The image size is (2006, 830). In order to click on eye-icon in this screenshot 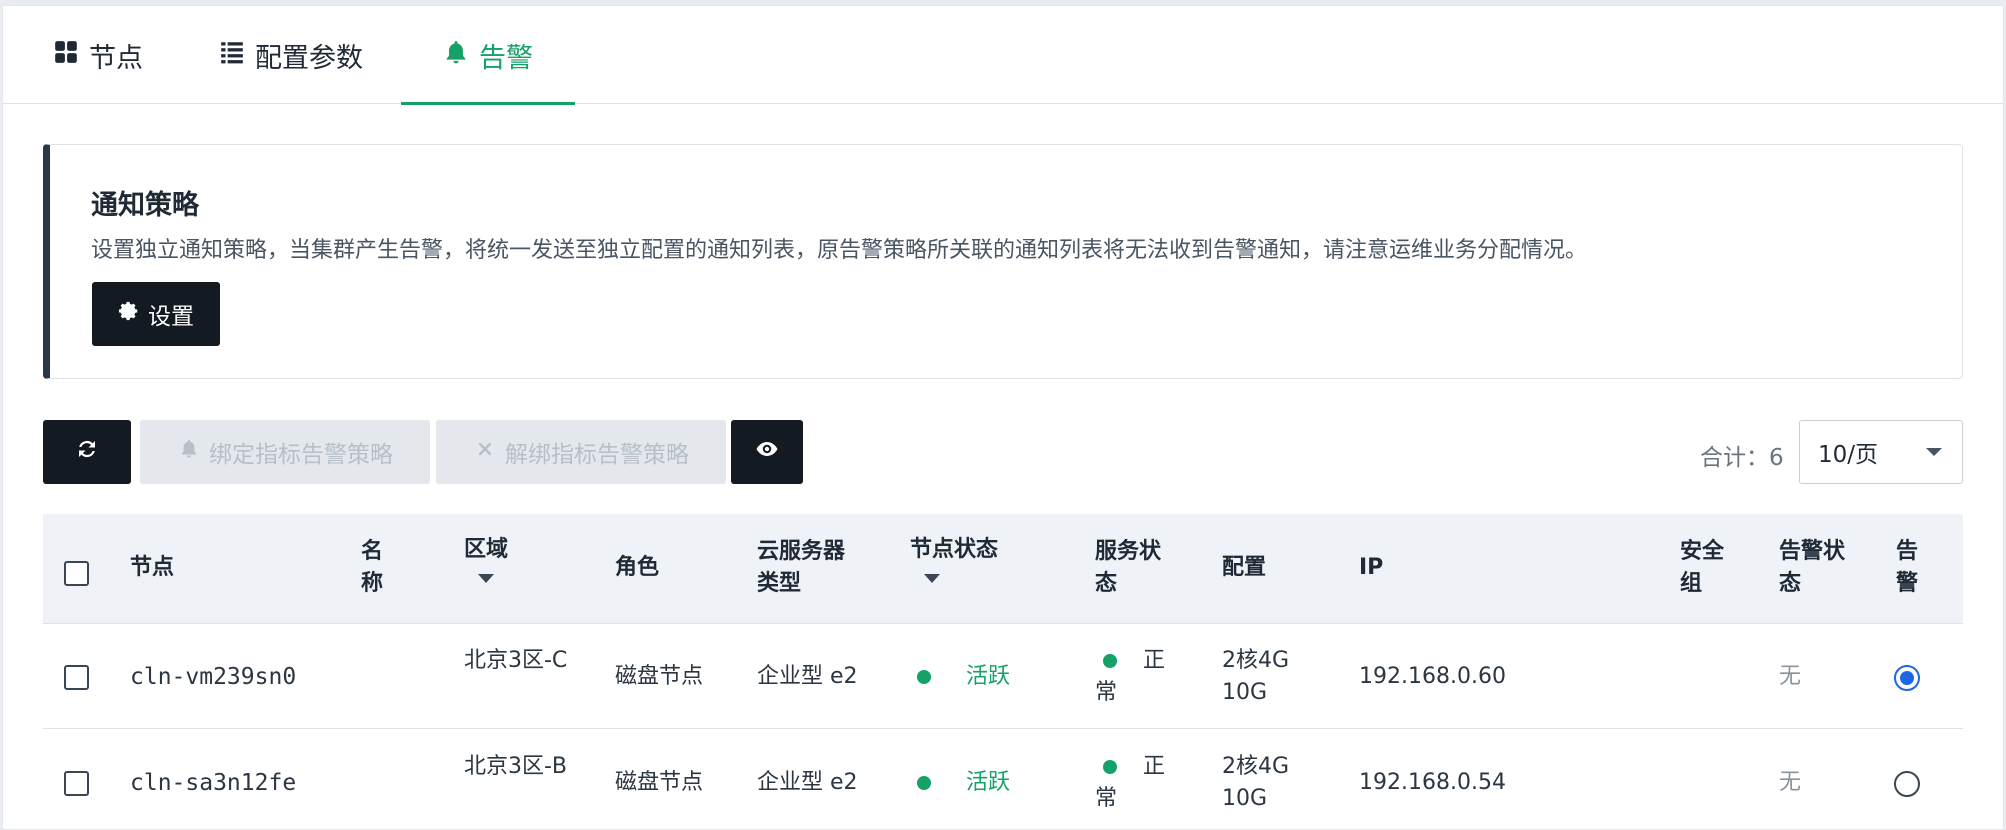, I will do `click(767, 452)`.